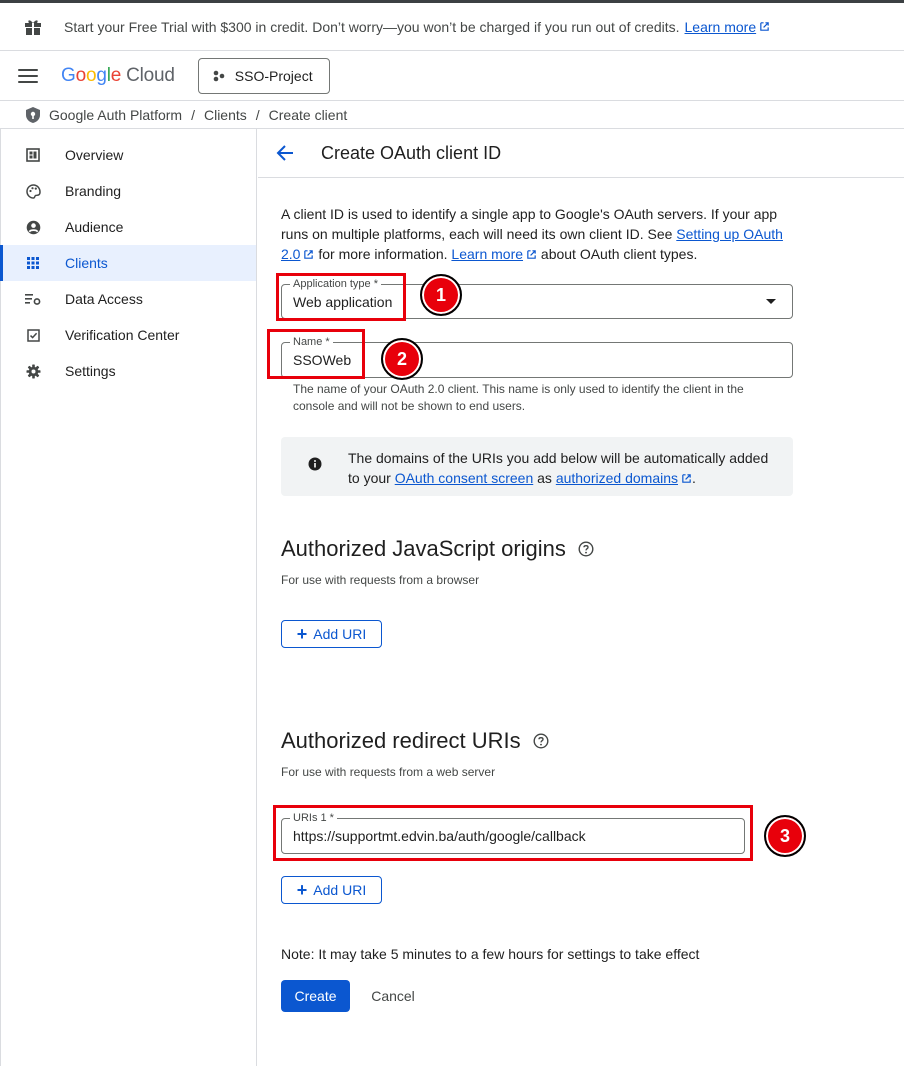  Describe the element at coordinates (104, 299) in the screenshot. I see `sidebar-item-label: Data Access` at that location.